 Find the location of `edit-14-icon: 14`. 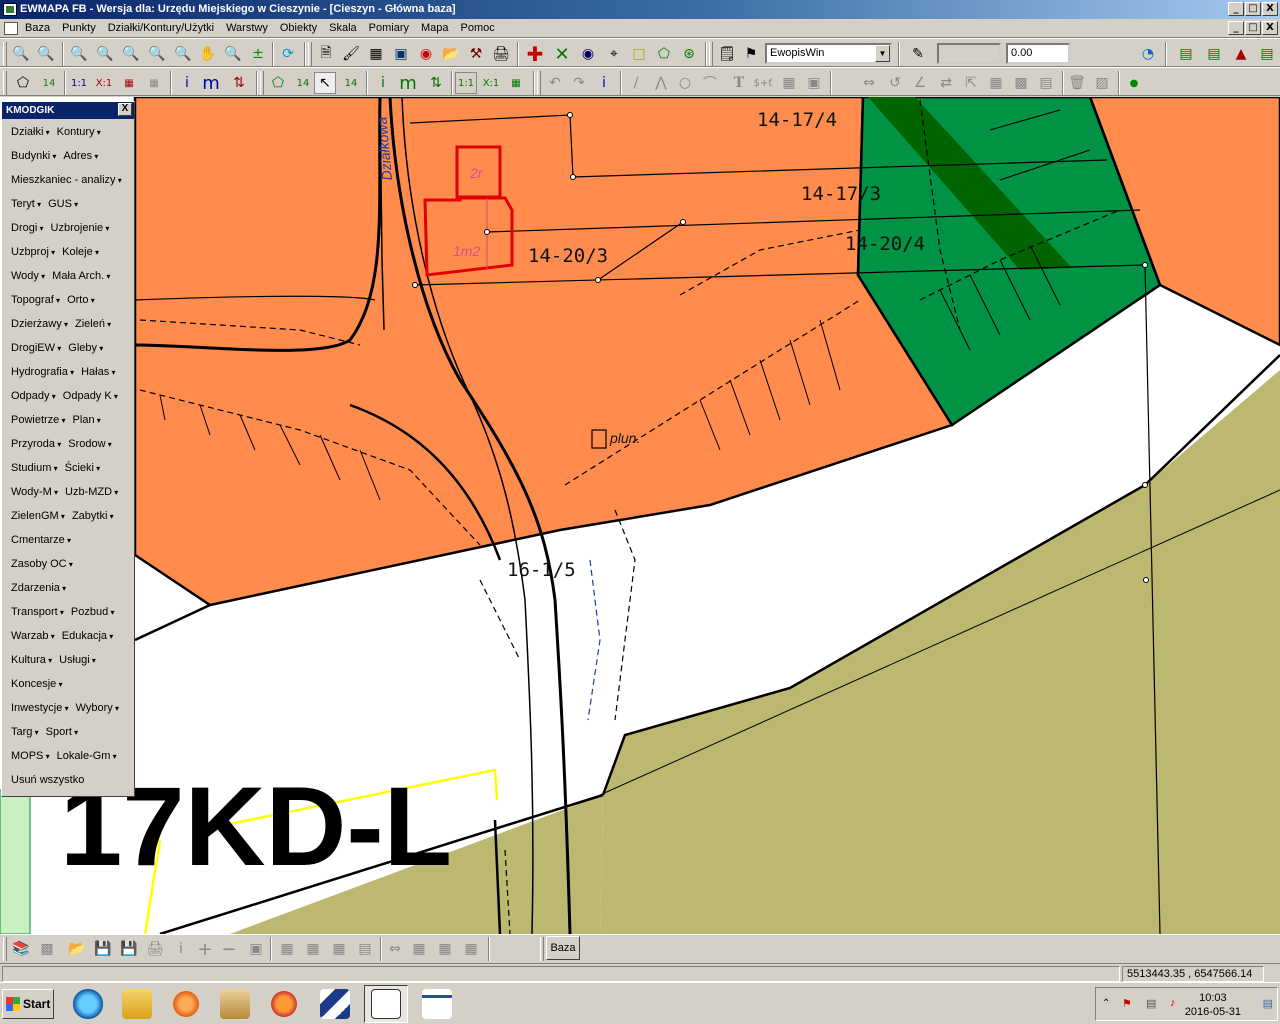

edit-14-icon: 14 is located at coordinates (303, 83).